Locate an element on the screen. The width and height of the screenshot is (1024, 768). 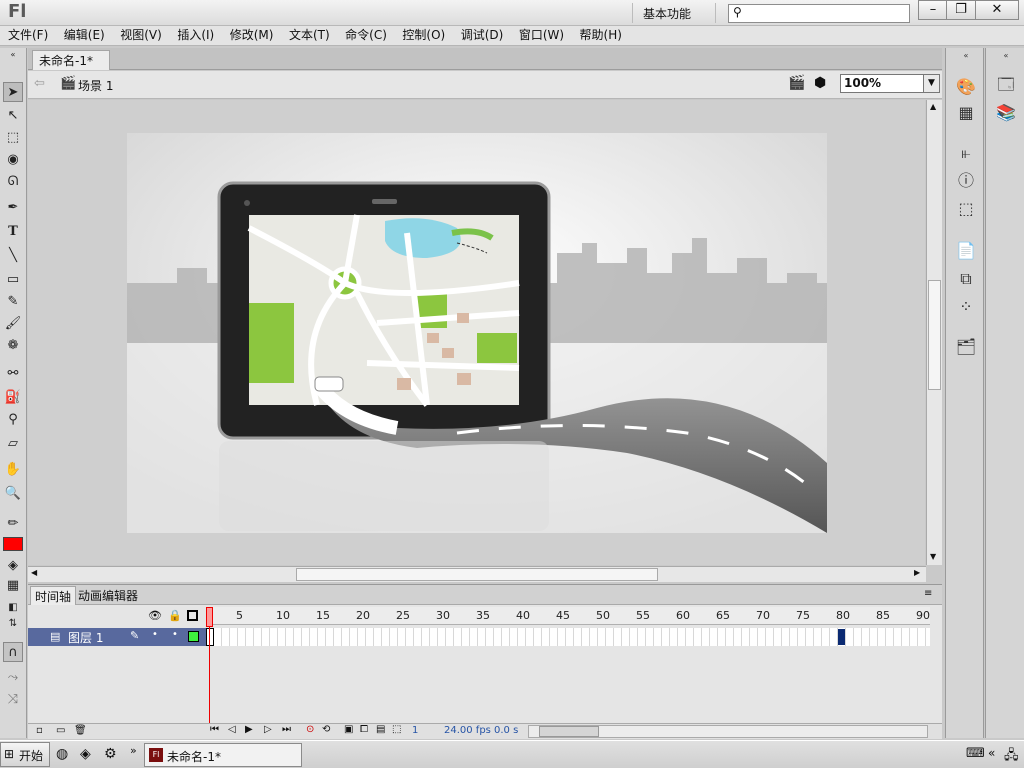
menu-control: 控制(O) is located at coordinates (423, 35).